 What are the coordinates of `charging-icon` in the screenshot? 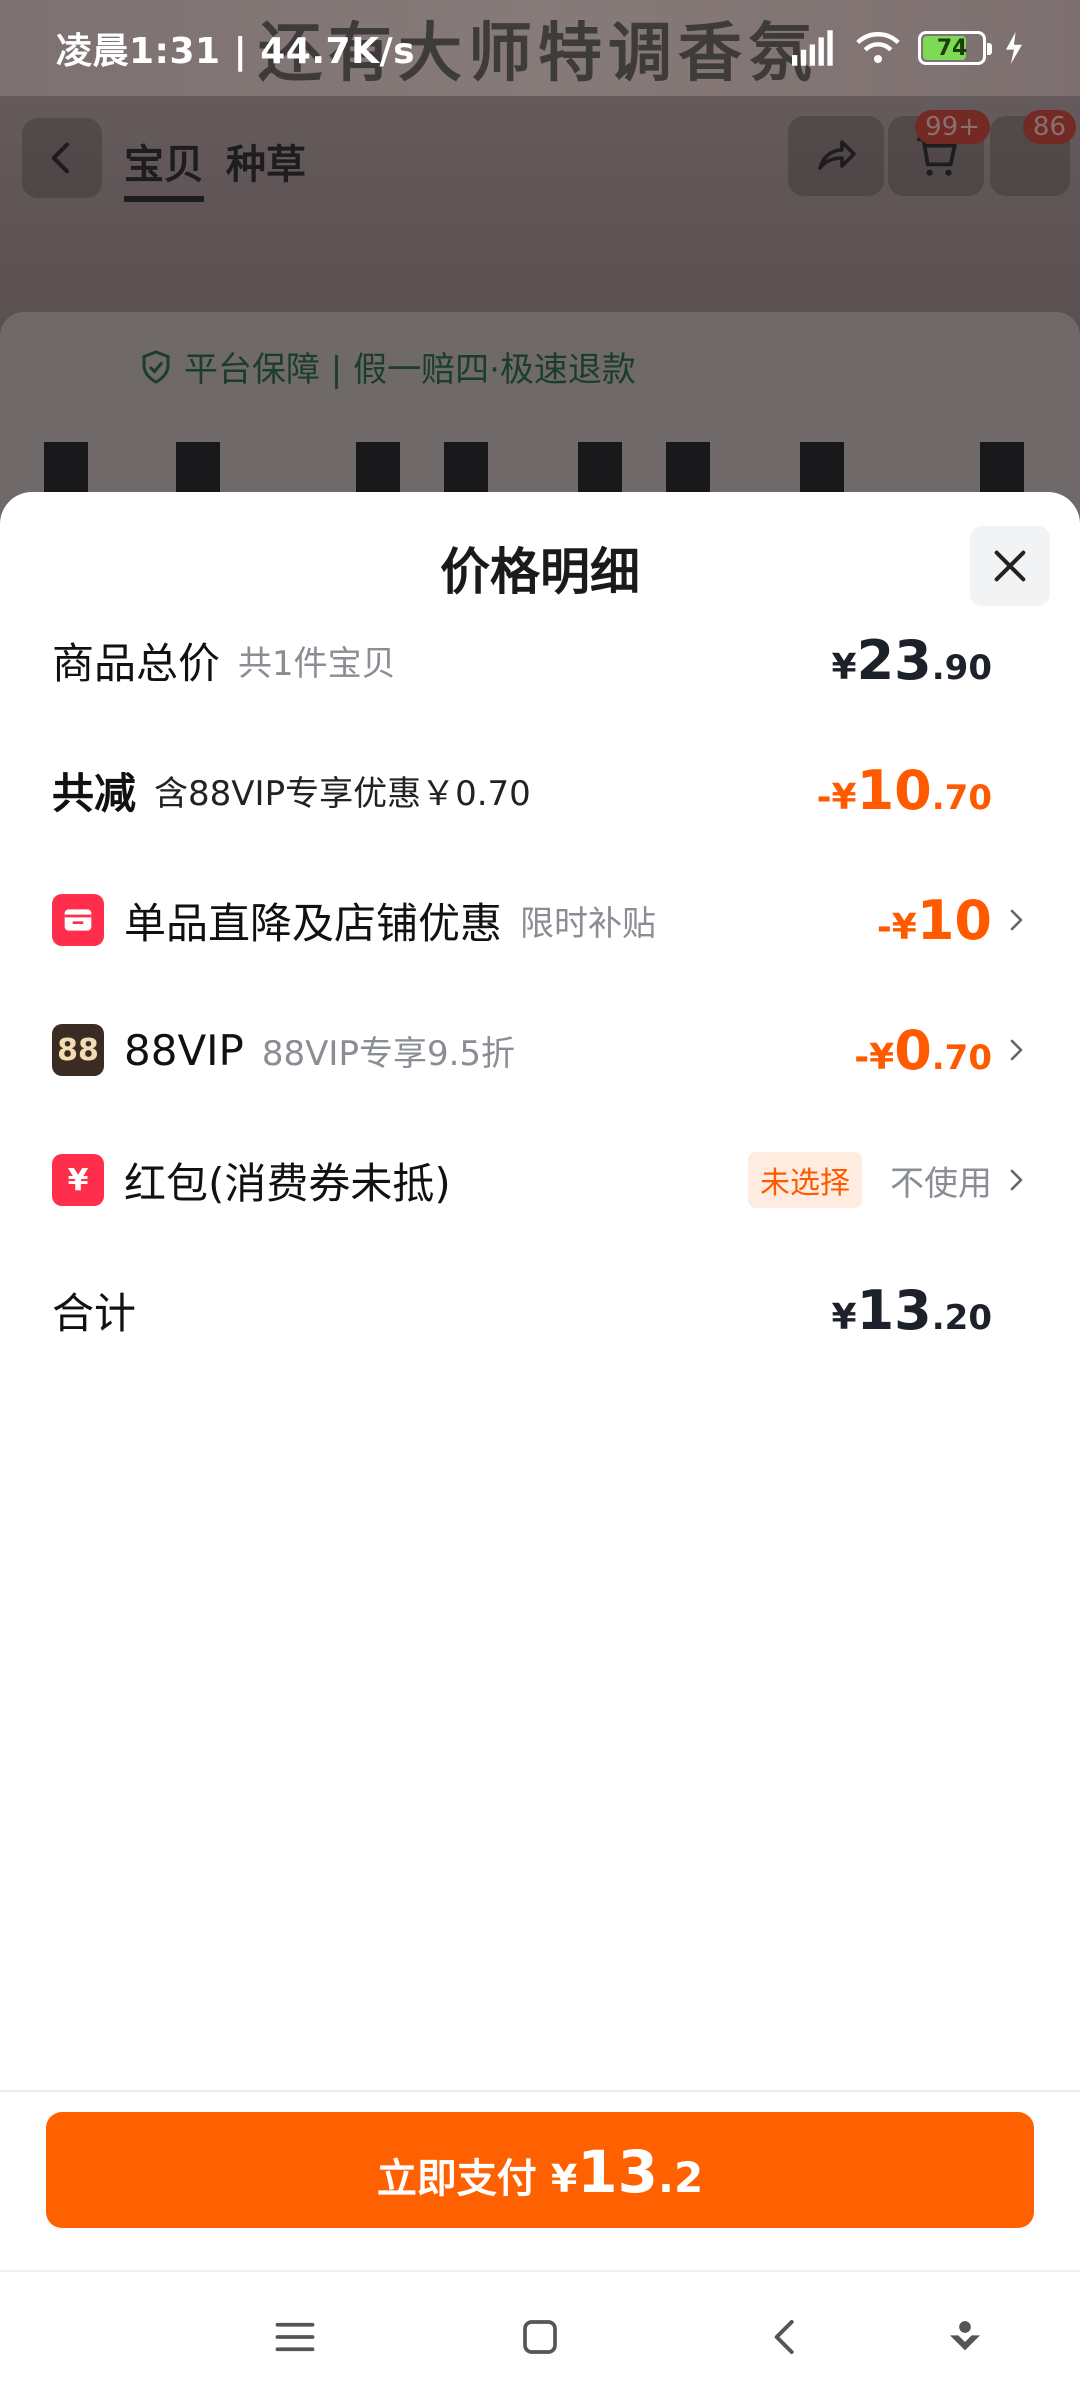 It's located at (1014, 48).